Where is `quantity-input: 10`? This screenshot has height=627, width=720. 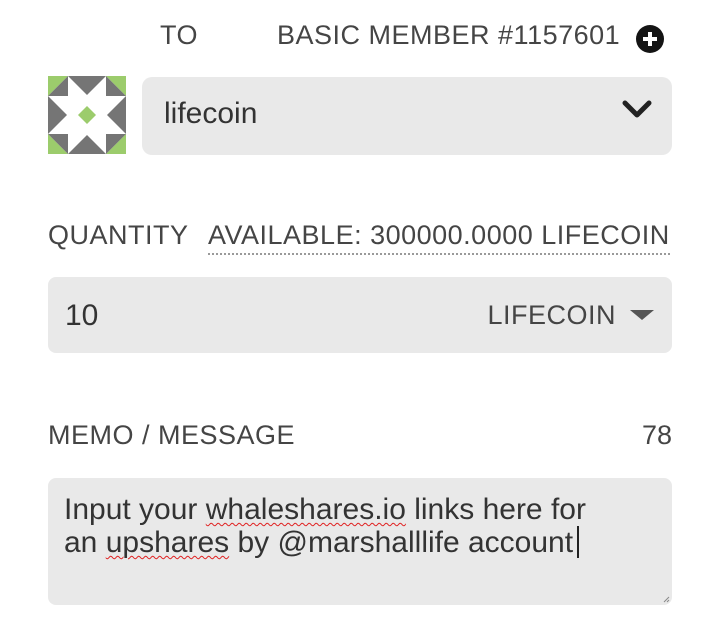
quantity-input: 10 is located at coordinates (81, 316).